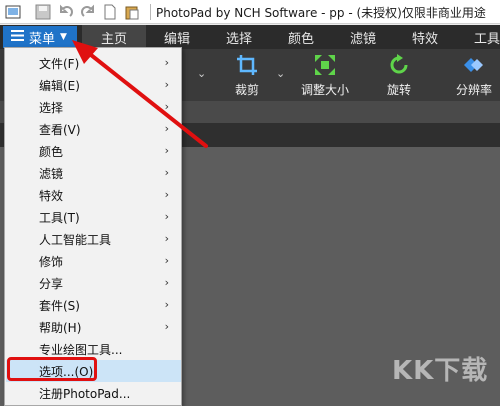 The height and width of the screenshot is (406, 500). Describe the element at coordinates (140, 94) in the screenshot. I see `annotation-arrow` at that location.